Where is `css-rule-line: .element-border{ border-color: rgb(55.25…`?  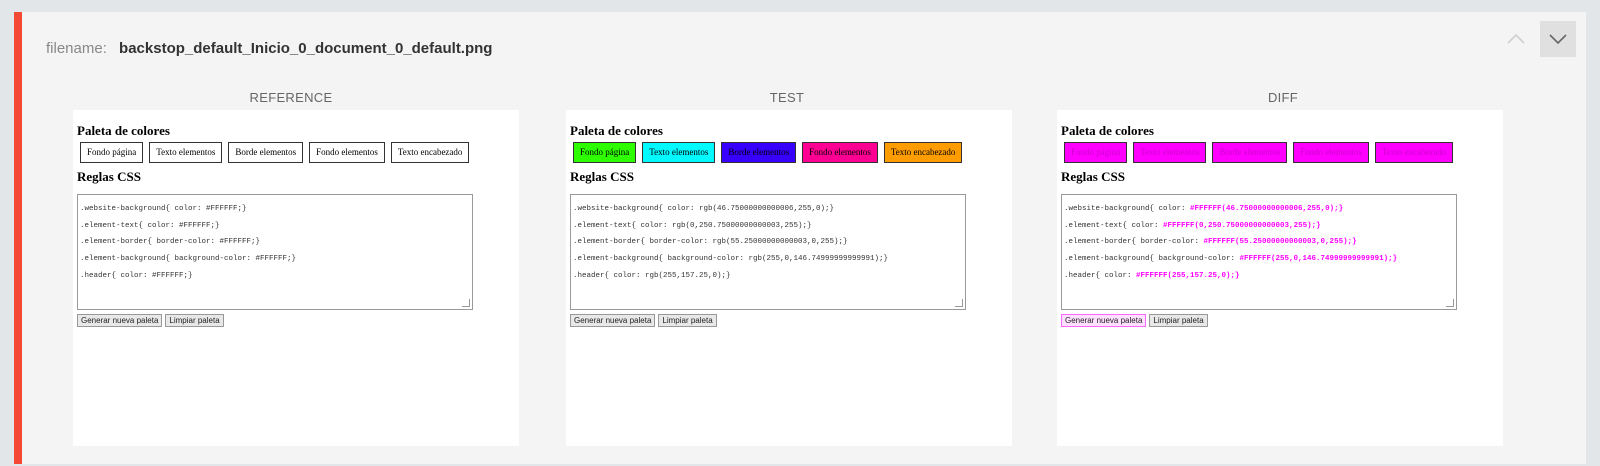
css-rule-line: .element-border{ border-color: rgb(55.25… is located at coordinates (710, 242).